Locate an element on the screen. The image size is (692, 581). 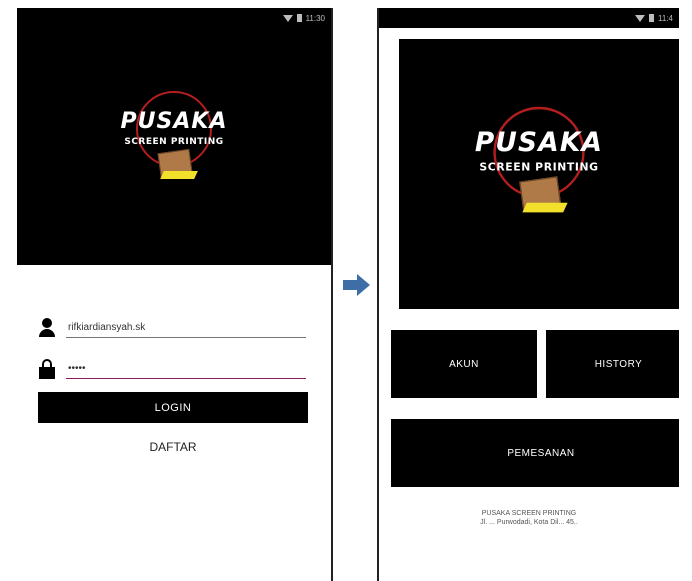
arrow-right-icon is located at coordinates (357, 285).